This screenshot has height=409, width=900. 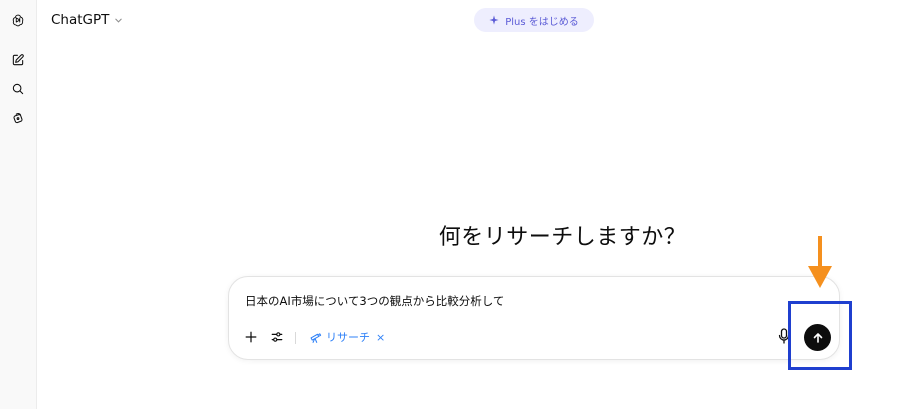 I want to click on search-button, so click(x=18, y=89).